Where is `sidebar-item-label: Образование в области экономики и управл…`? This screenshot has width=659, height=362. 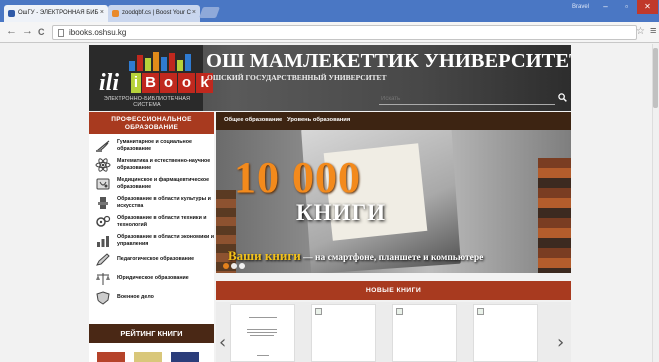 sidebar-item-label: Образование в области экономики и управл… is located at coordinates (165, 240).